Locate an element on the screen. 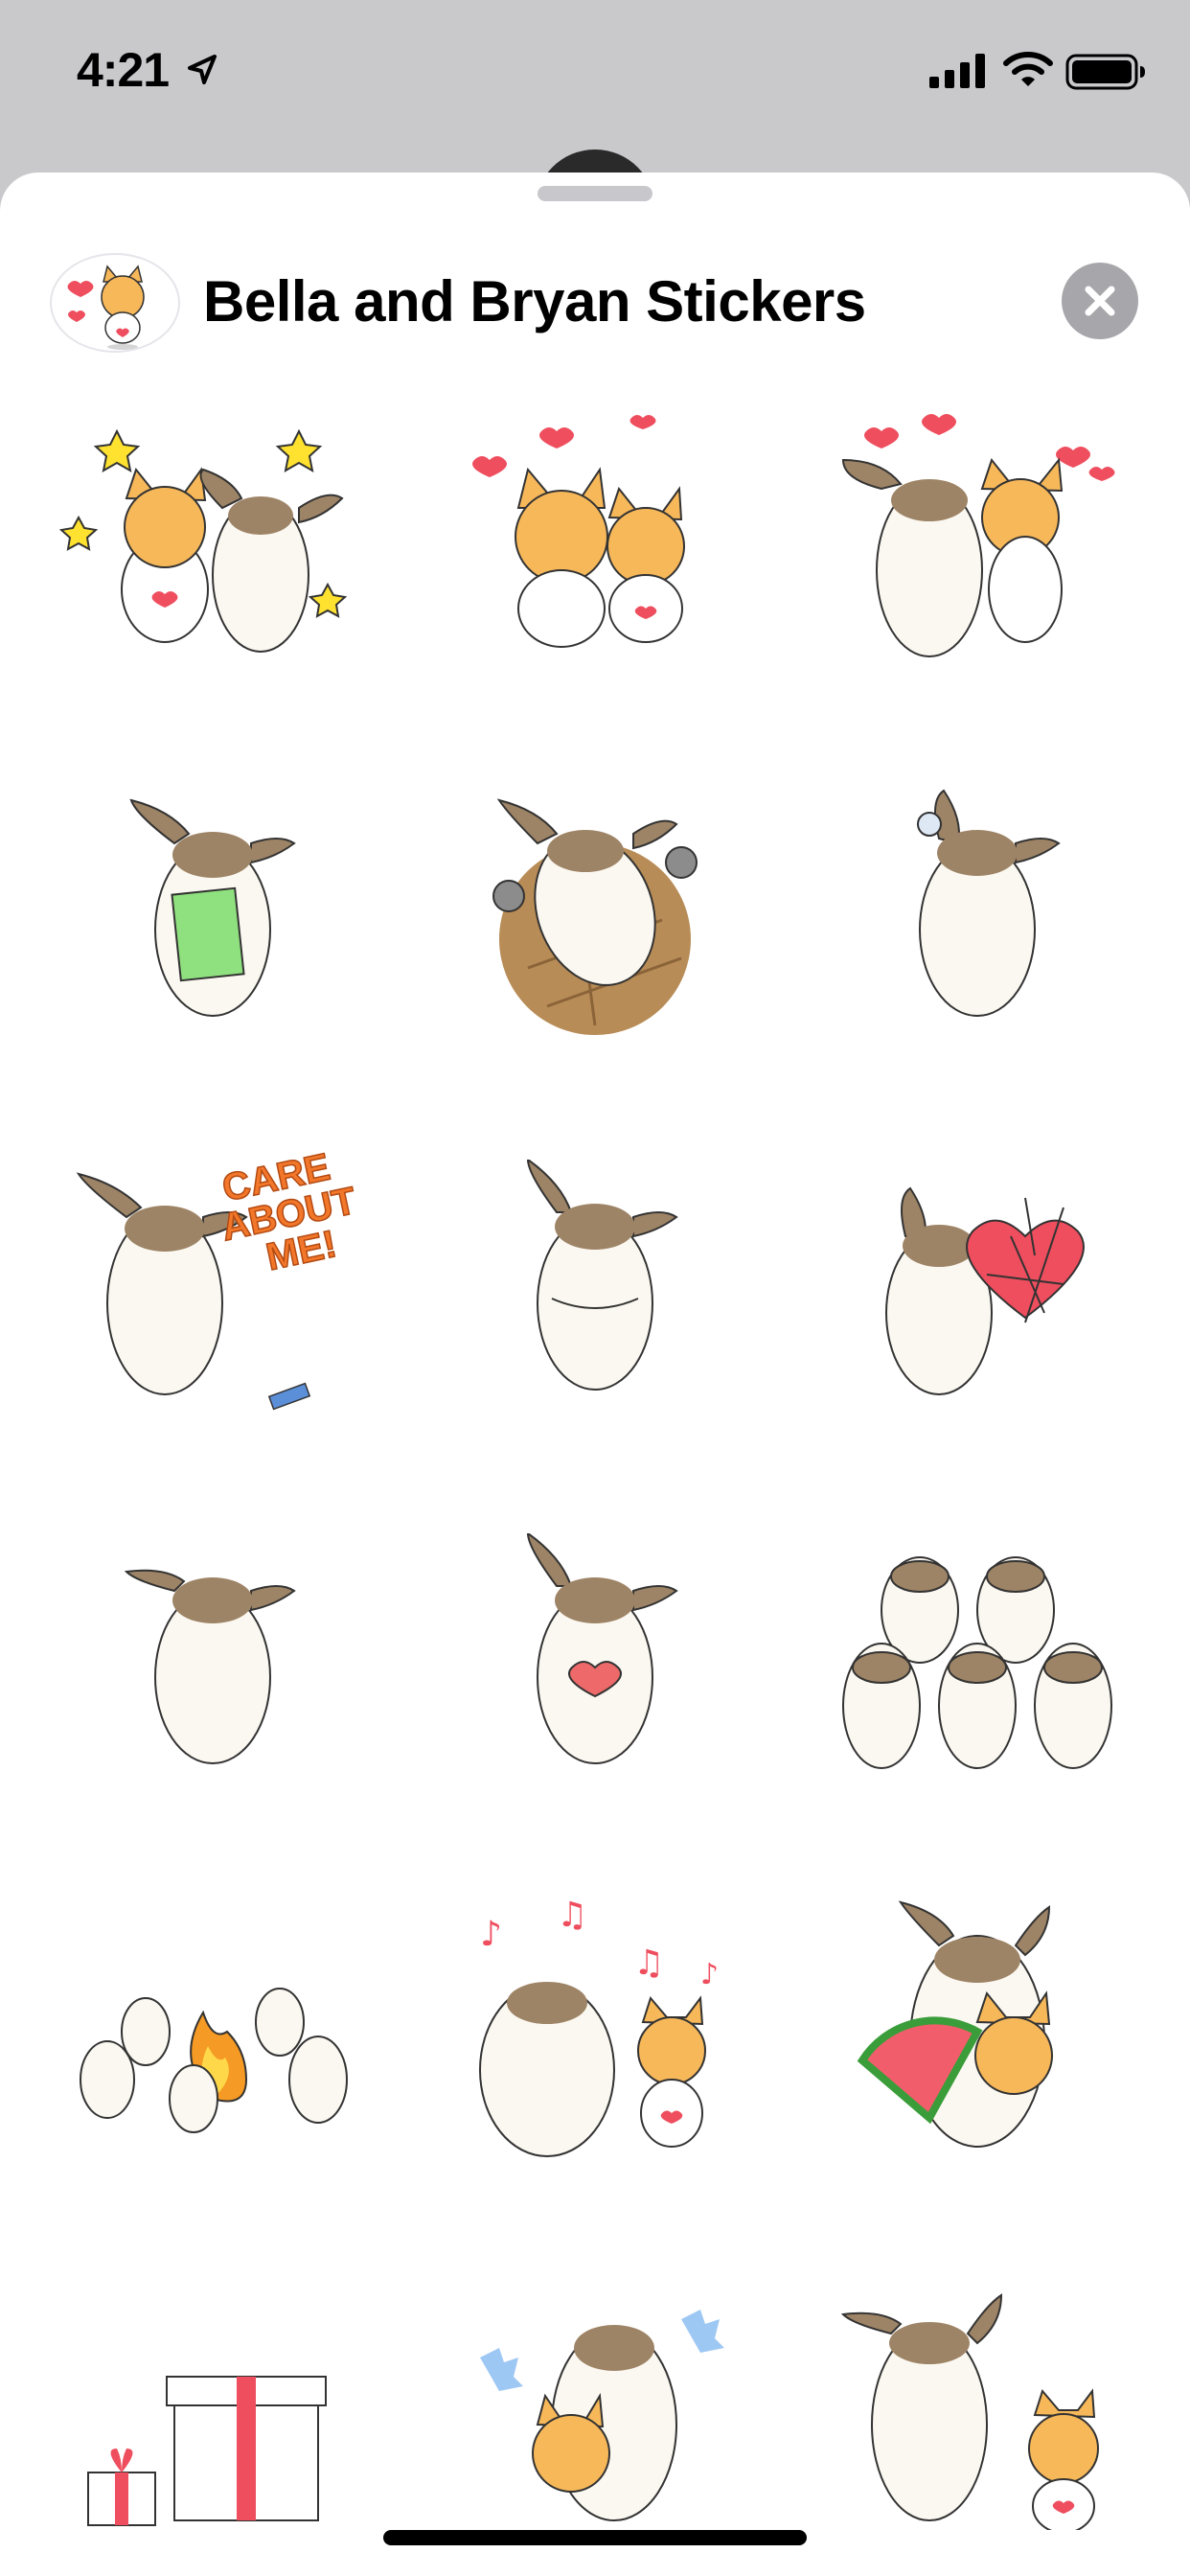 This screenshot has width=1190, height=2576. location-arrow-icon is located at coordinates (203, 69).